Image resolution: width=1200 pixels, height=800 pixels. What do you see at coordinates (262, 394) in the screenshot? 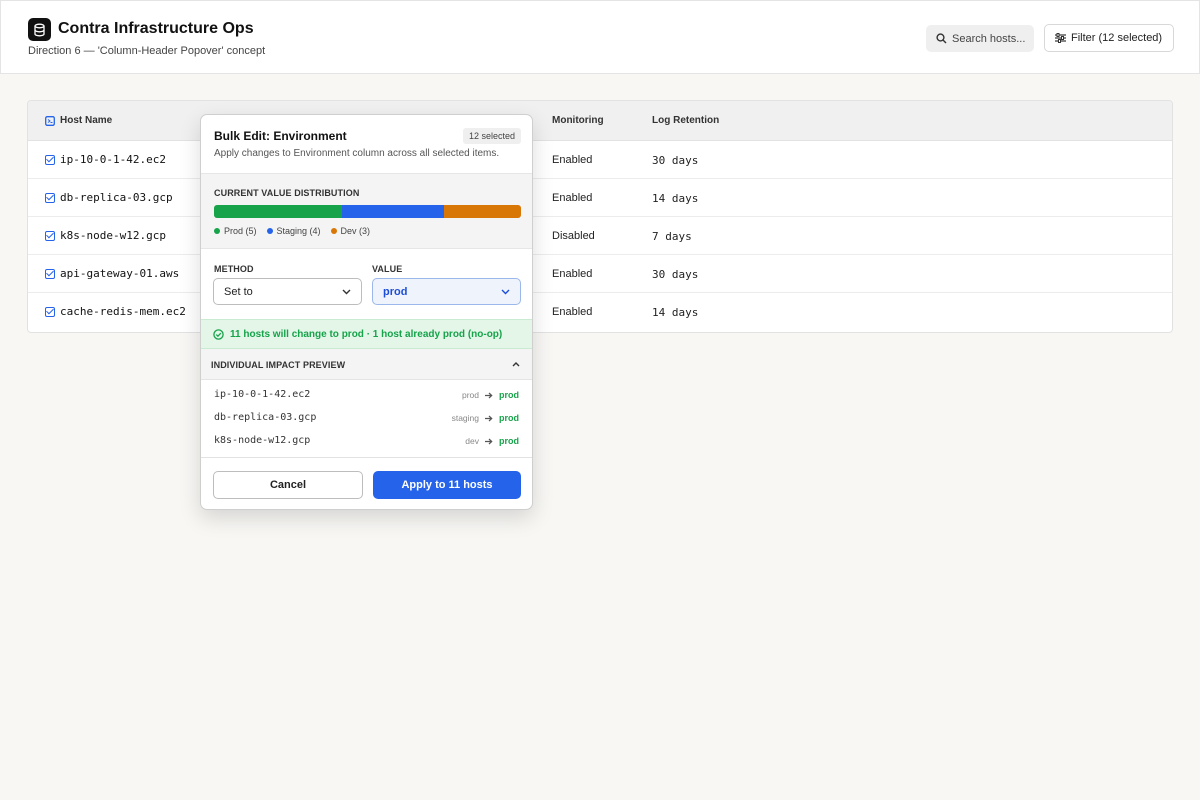
I see `impact-host: ip-10-0-1-42.ec2` at bounding box center [262, 394].